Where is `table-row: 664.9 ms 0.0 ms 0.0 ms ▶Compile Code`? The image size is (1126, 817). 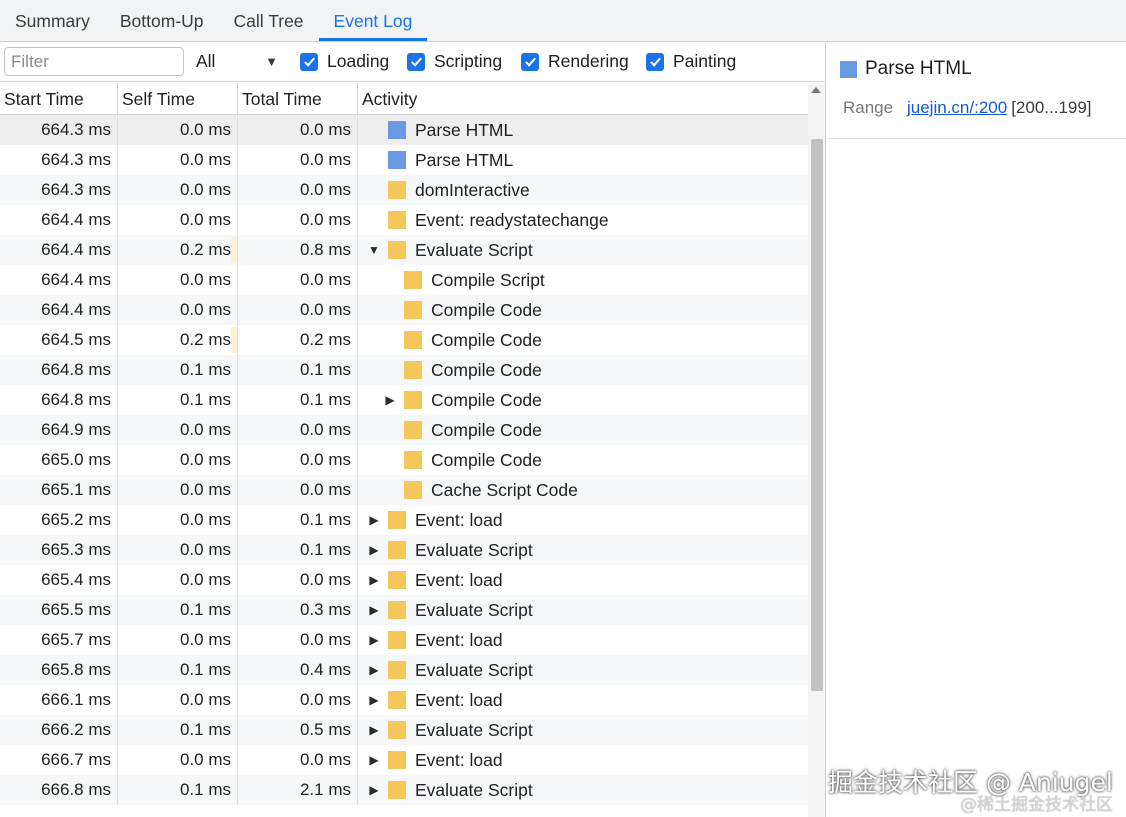
table-row: 664.9 ms 0.0 ms 0.0 ms ▶Compile Code is located at coordinates (404, 430).